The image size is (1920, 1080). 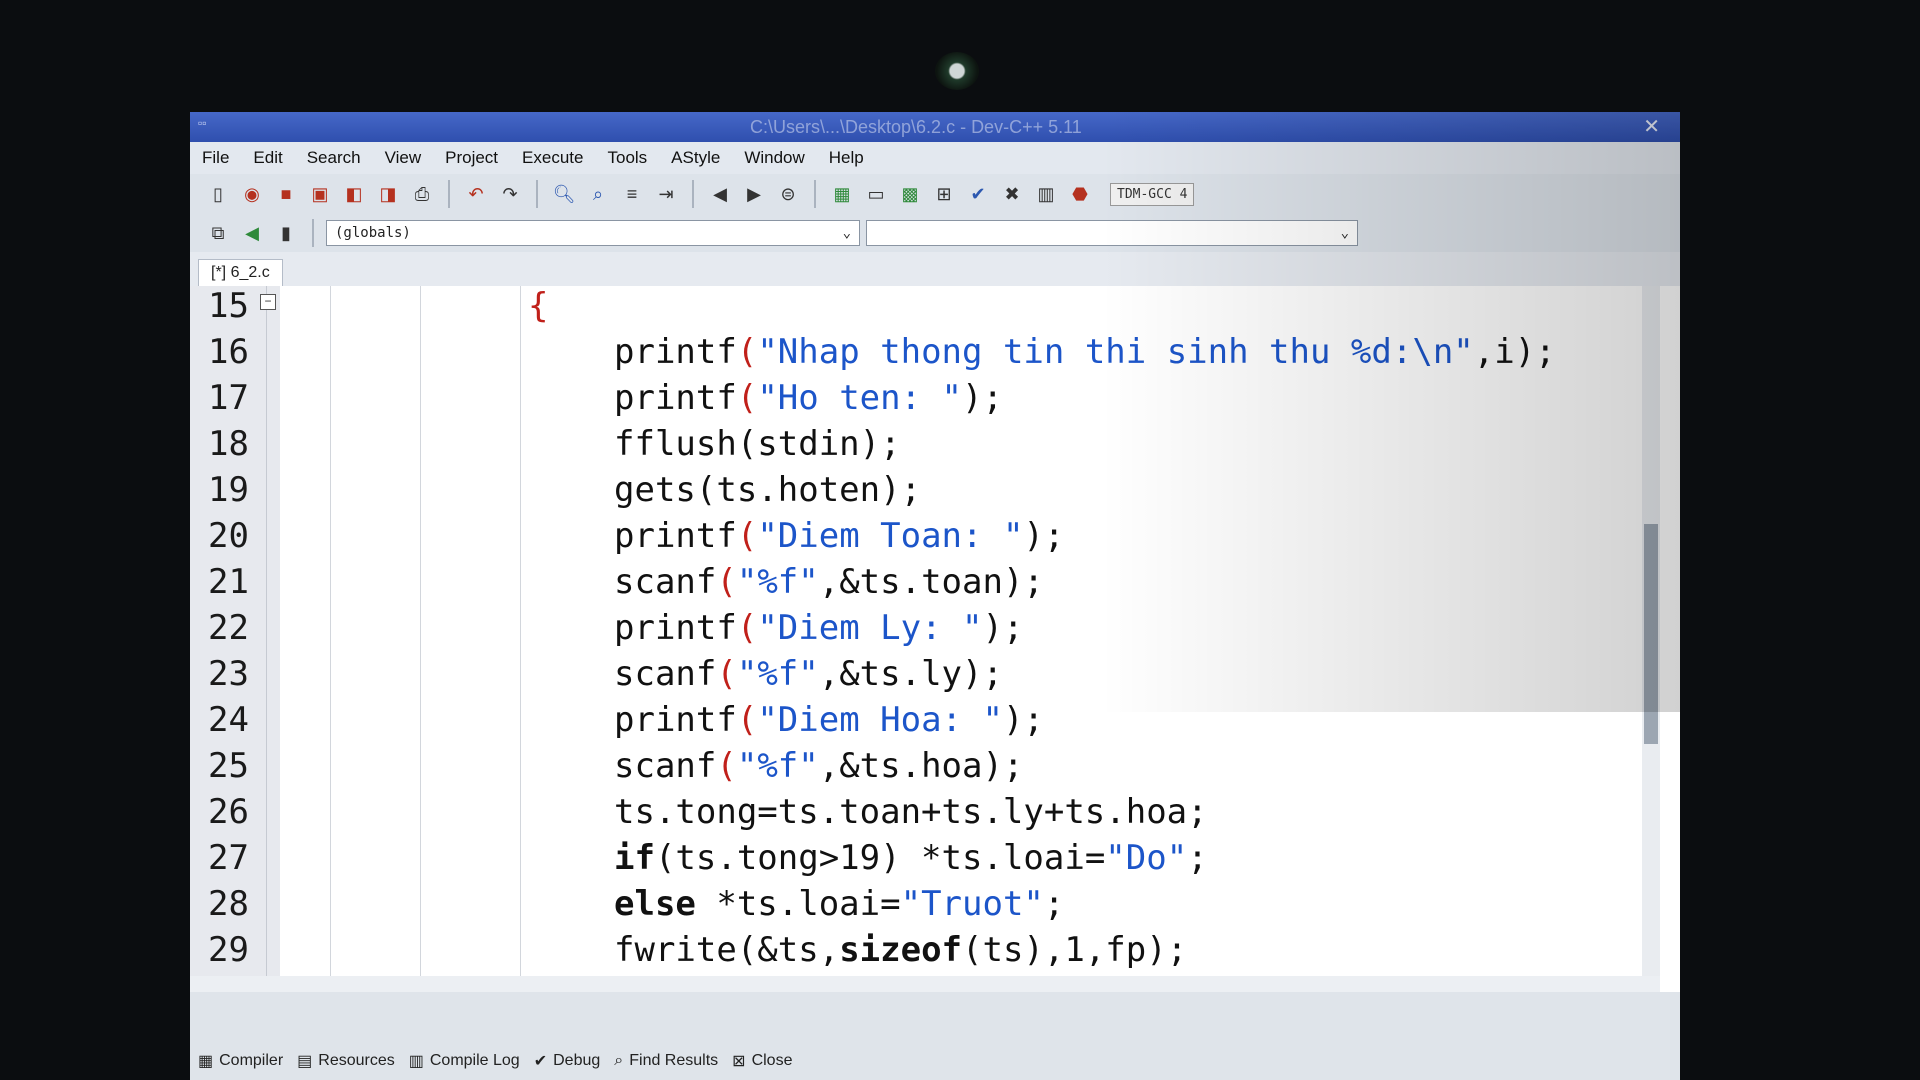 What do you see at coordinates (538, 306) in the screenshot?
I see `code-line-15: {` at bounding box center [538, 306].